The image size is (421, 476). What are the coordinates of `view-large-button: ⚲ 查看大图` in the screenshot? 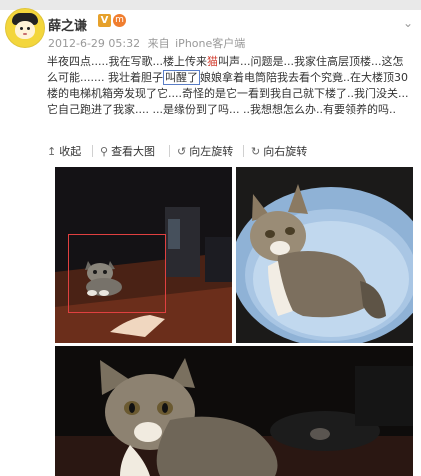 It's located at (127, 151).